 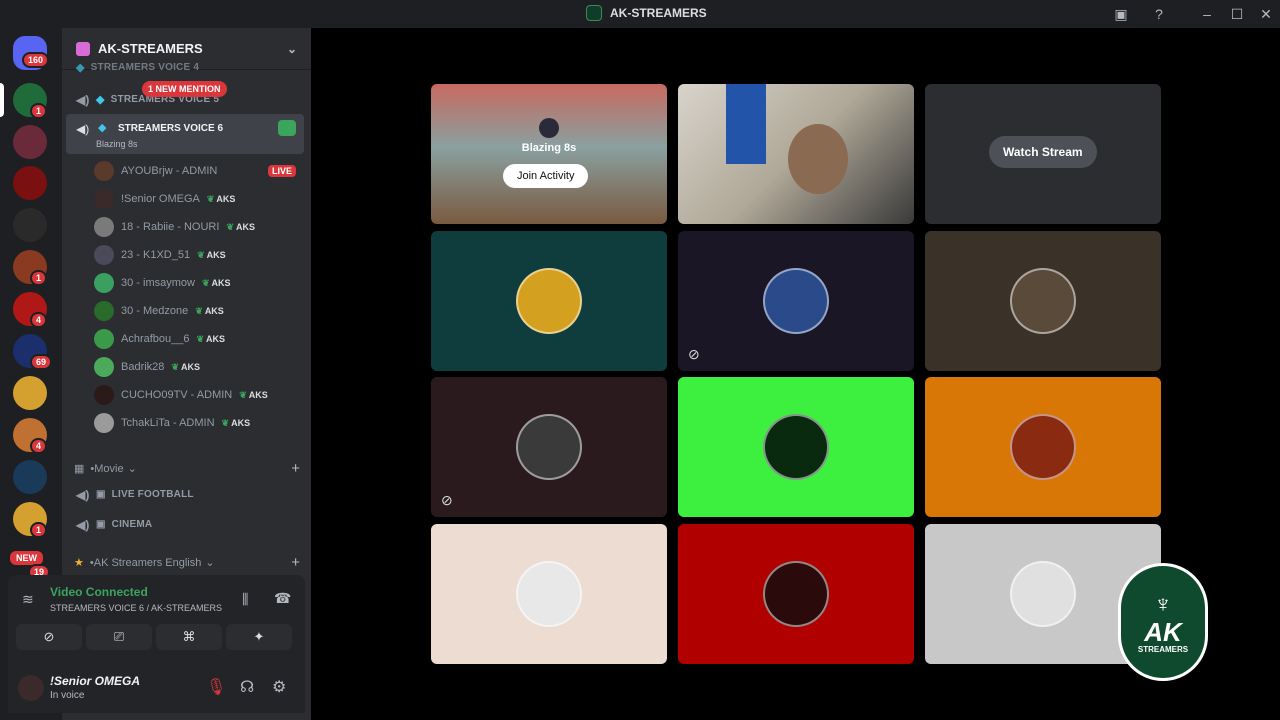 What do you see at coordinates (136, 608) in the screenshot?
I see `voice-status-subtitle: STREAMERS VOICE 6 / AK-STREAMERS` at bounding box center [136, 608].